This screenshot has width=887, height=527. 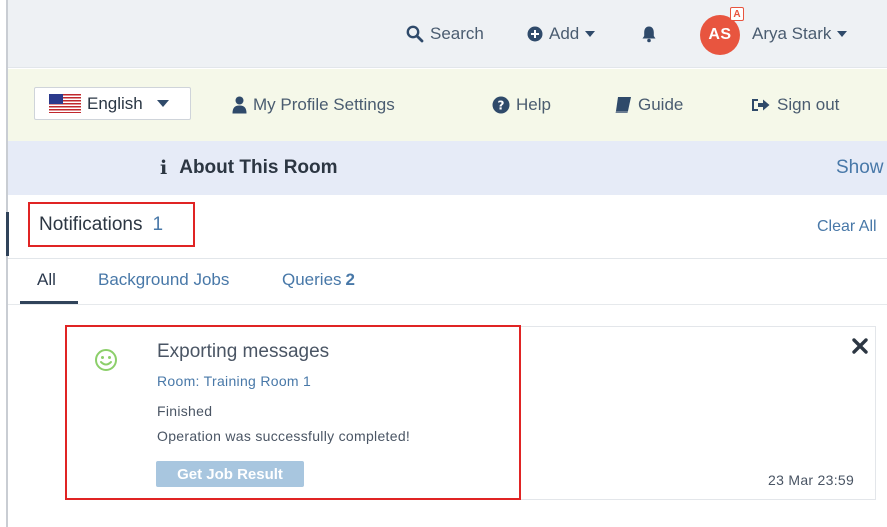 I want to click on user-menu-button: Arya Stark, so click(x=800, y=34).